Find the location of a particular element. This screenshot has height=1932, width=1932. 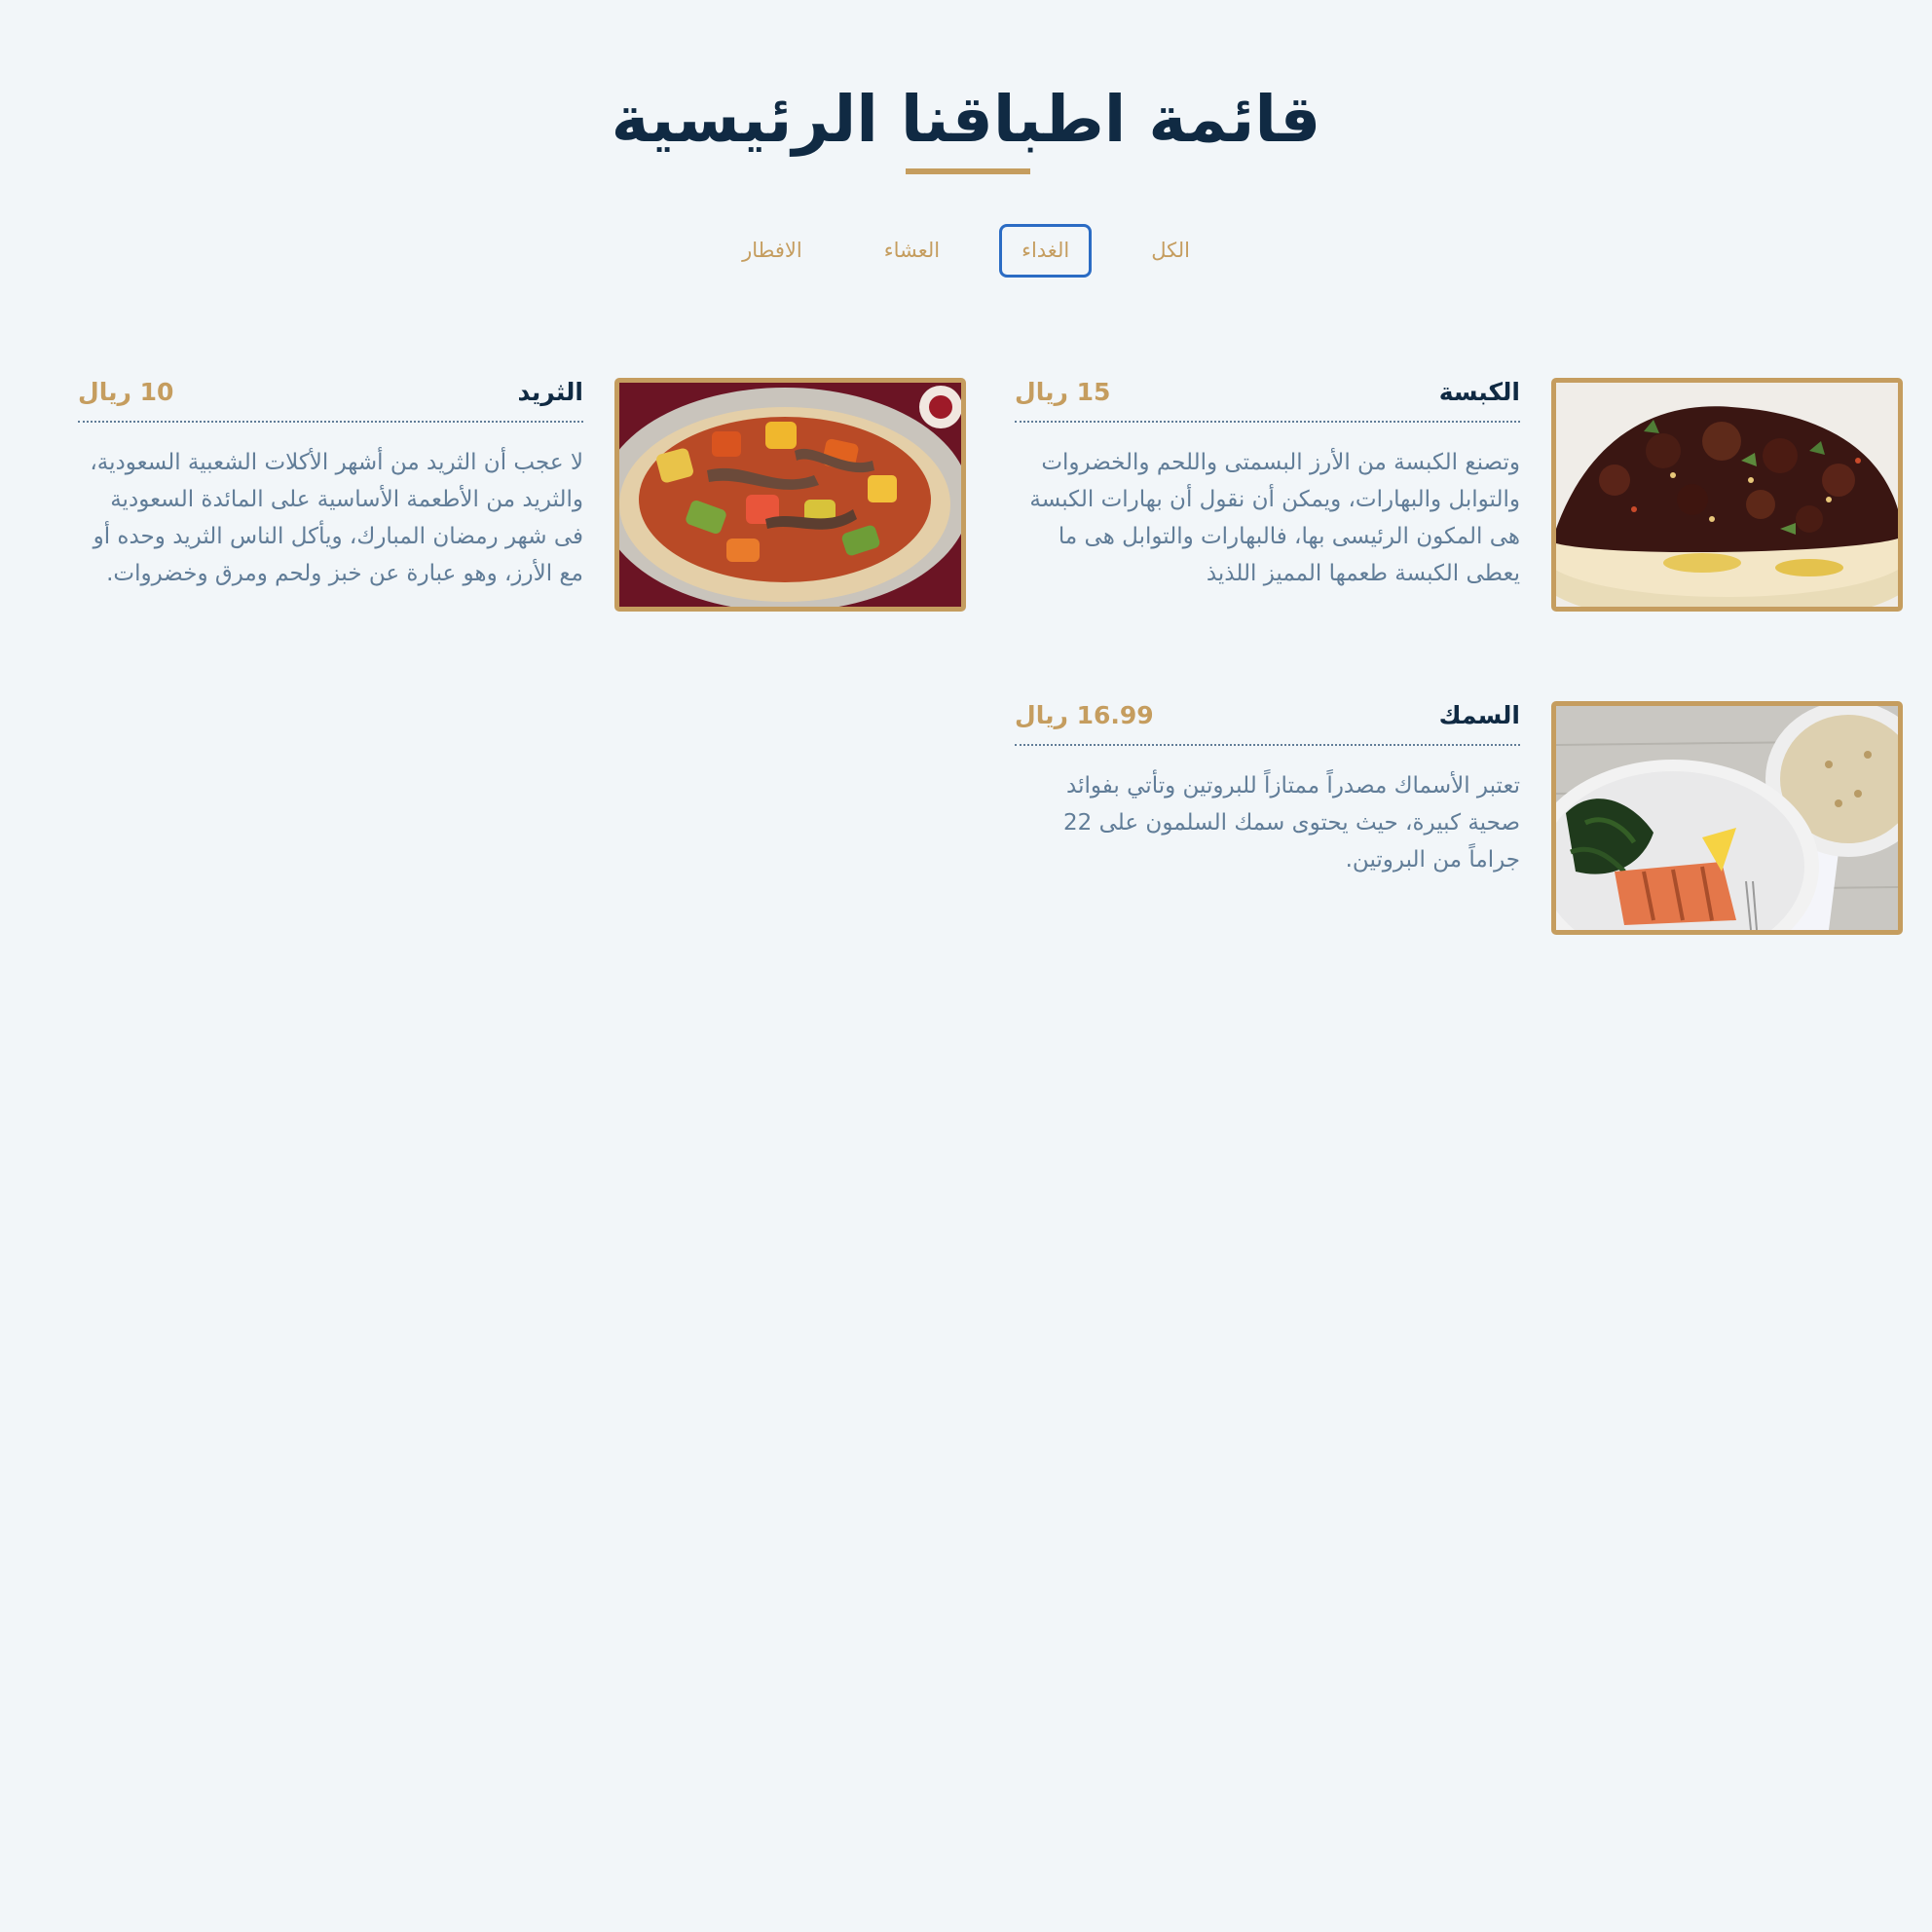

kabsa-photo is located at coordinates (1727, 495).